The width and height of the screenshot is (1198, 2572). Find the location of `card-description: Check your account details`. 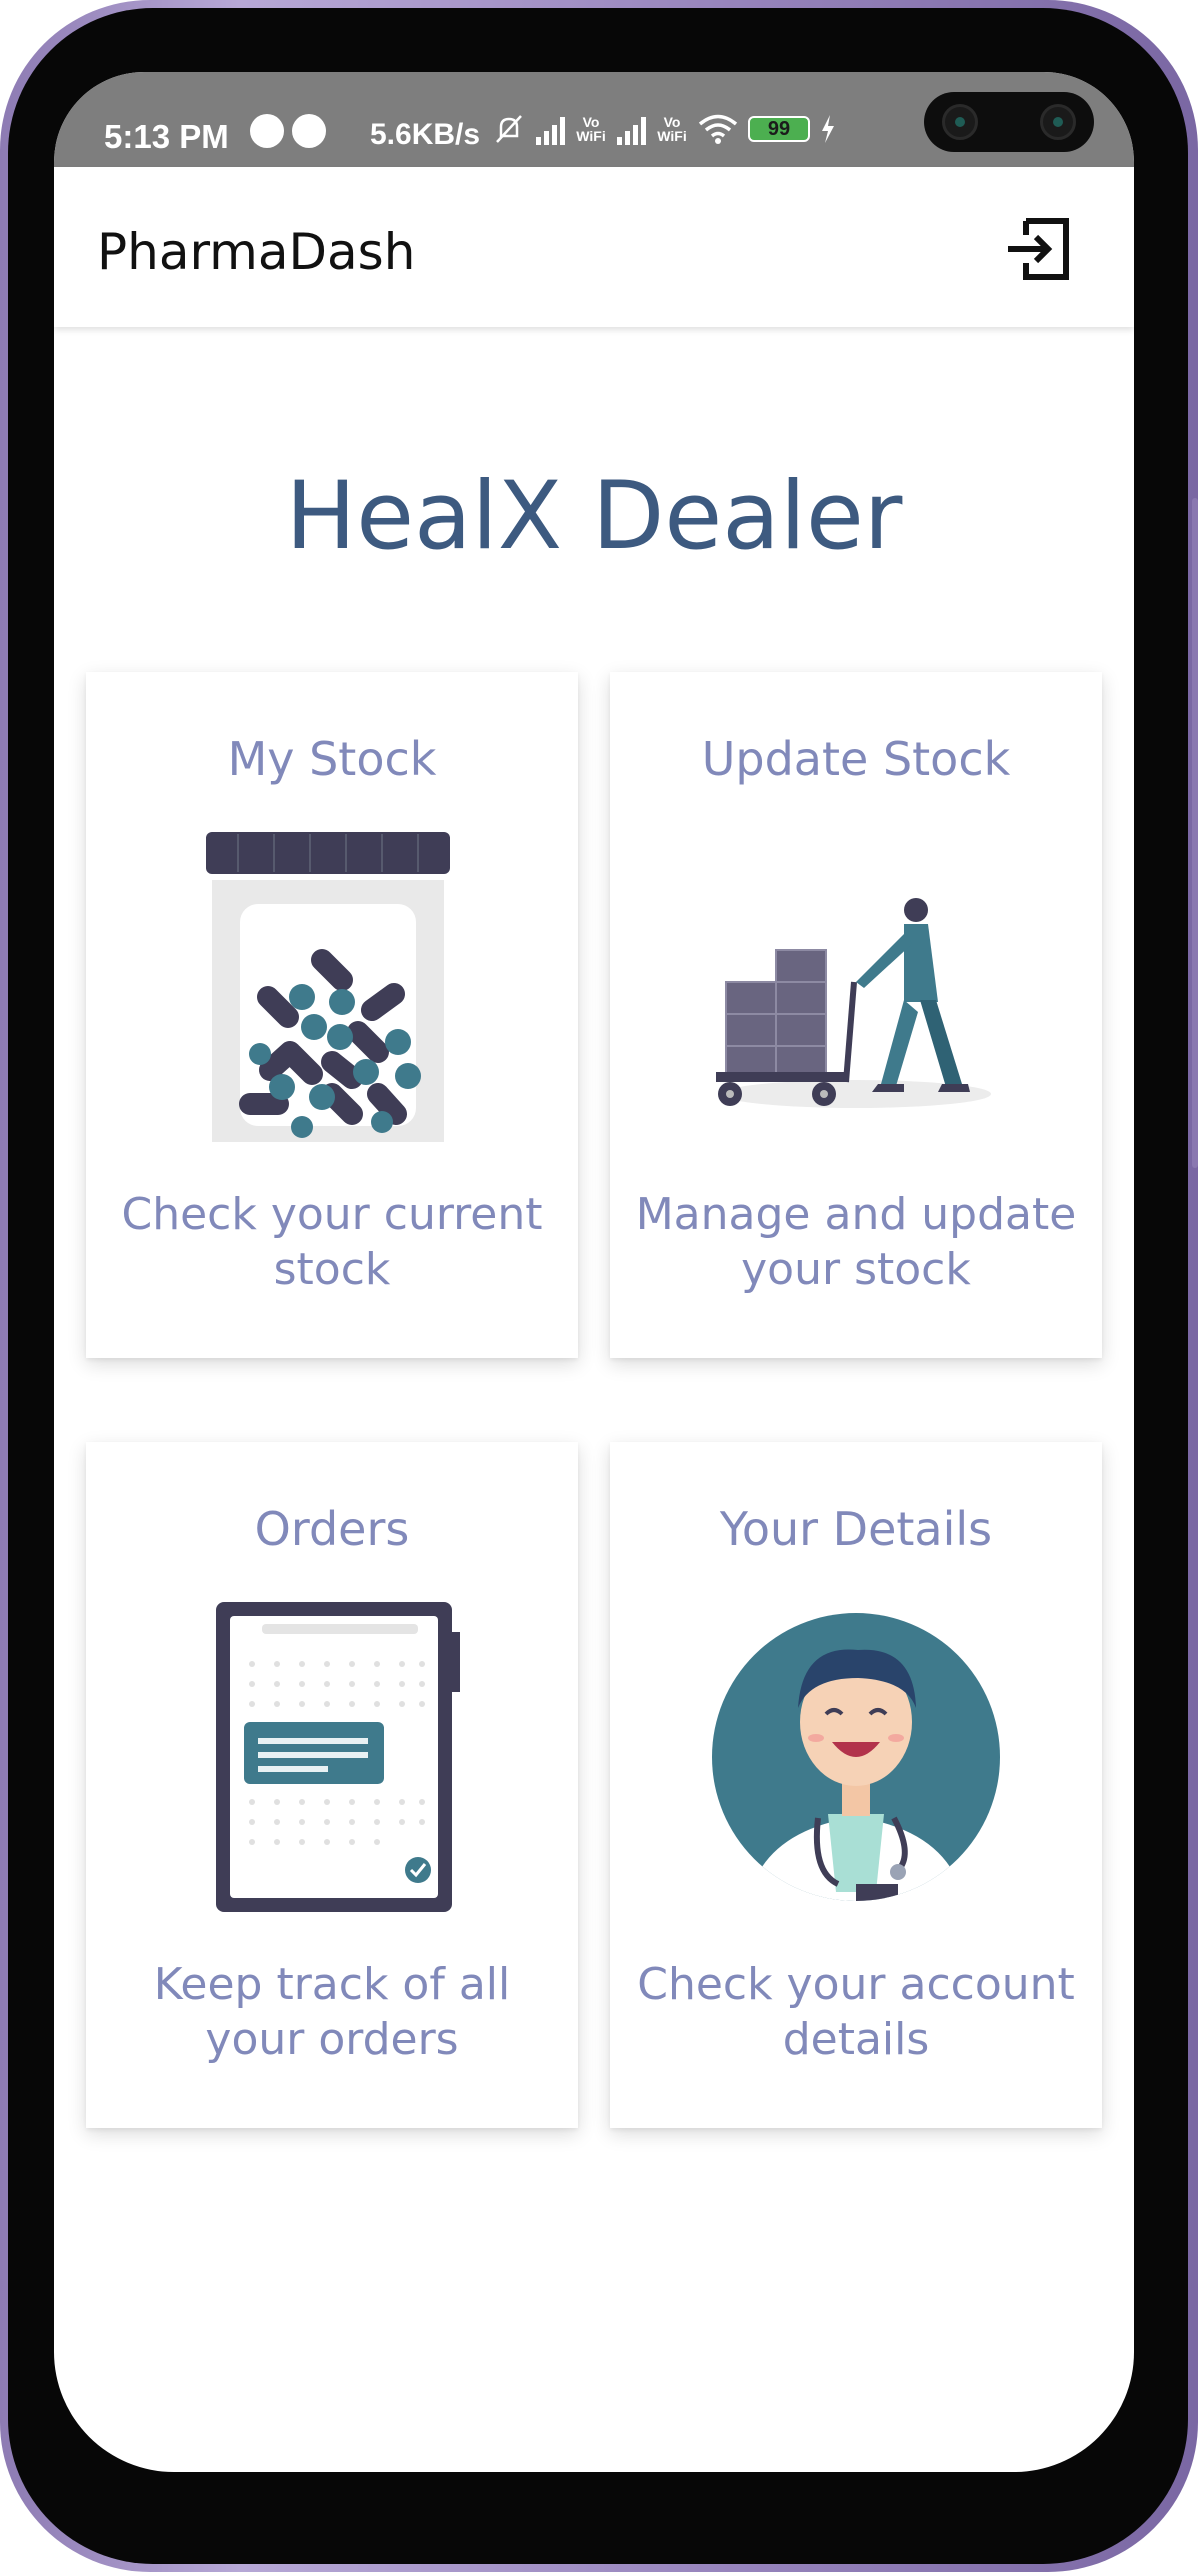

card-description: Check your account details is located at coordinates (856, 2012).